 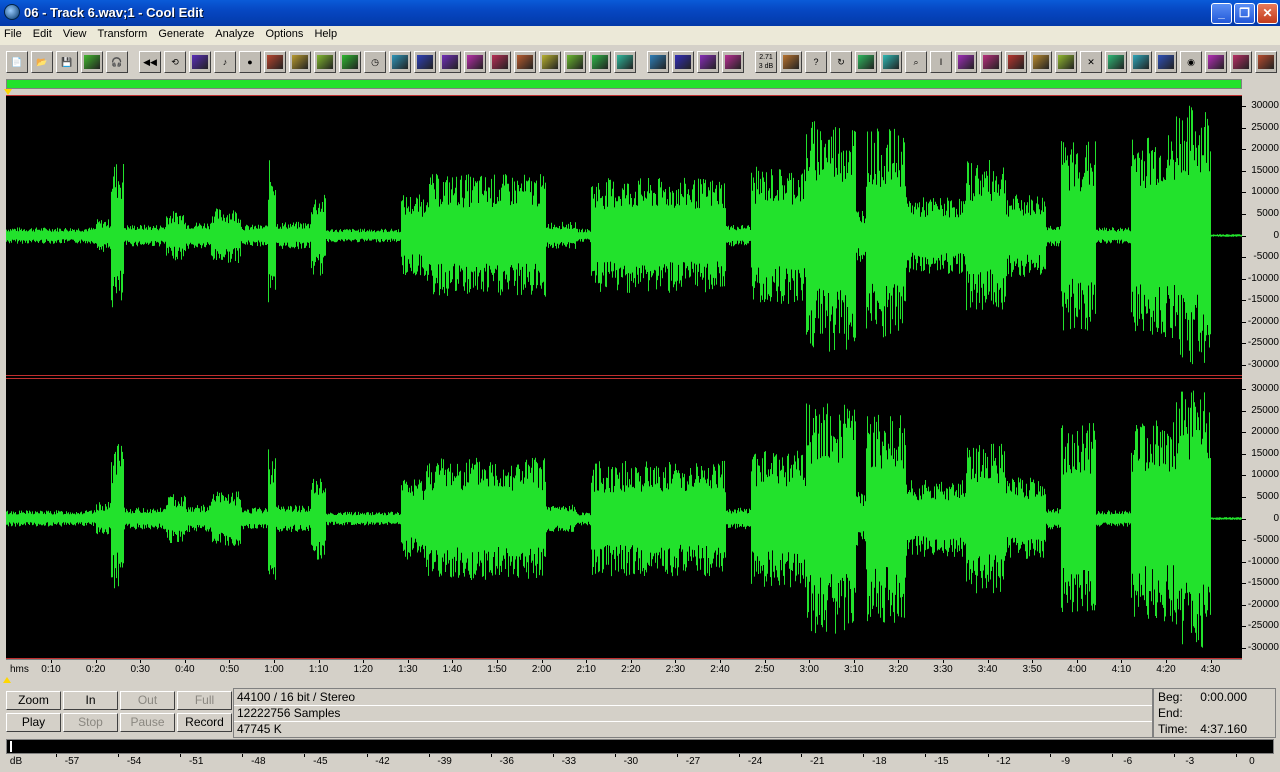 What do you see at coordinates (624, 84) in the screenshot?
I see `overview-bar` at bounding box center [624, 84].